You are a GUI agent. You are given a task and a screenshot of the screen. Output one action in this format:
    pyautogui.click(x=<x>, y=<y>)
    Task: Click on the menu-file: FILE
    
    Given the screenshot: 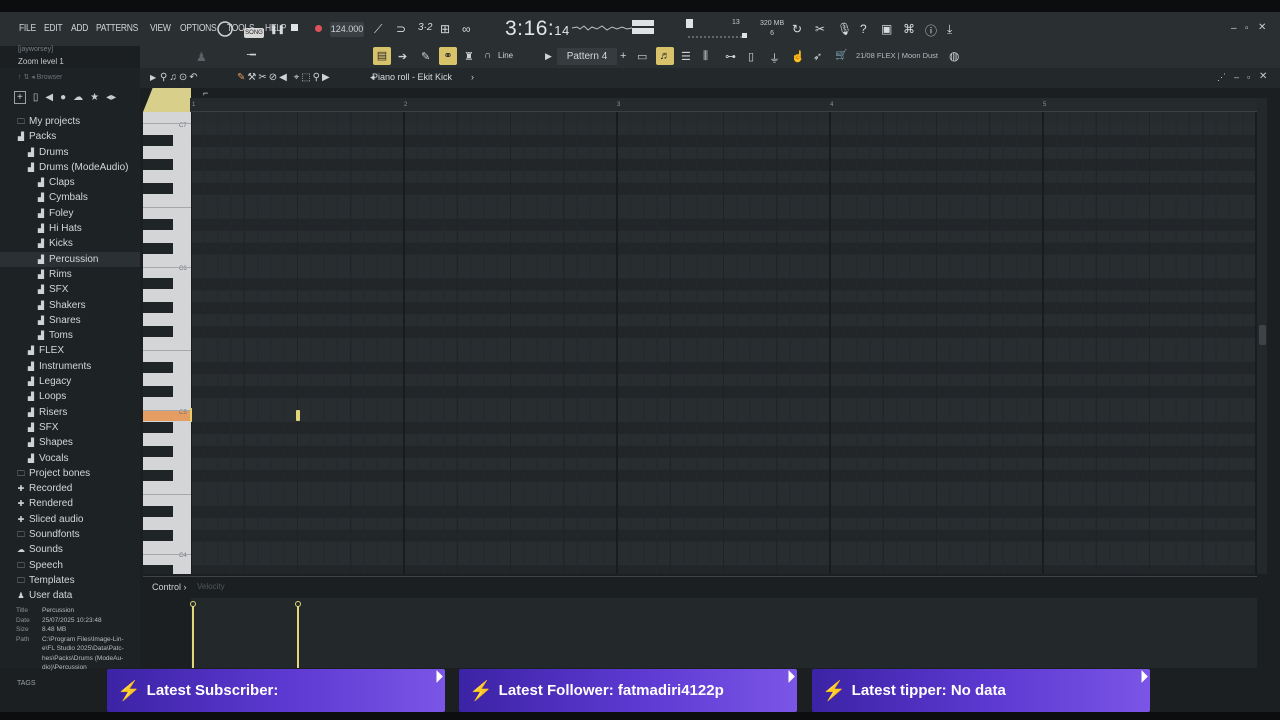 What is the action you would take?
    pyautogui.click(x=27, y=28)
    